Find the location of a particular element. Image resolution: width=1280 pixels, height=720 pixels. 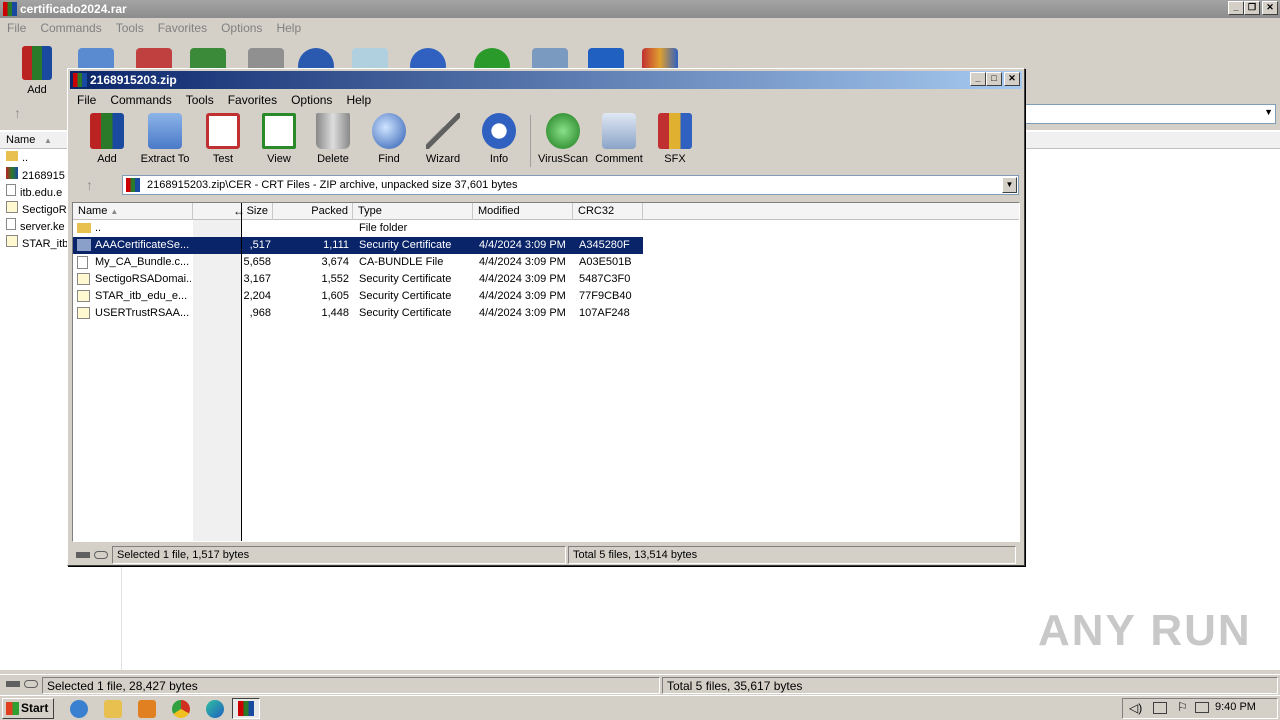

column-crc32: CRC32 is located at coordinates (608, 211).